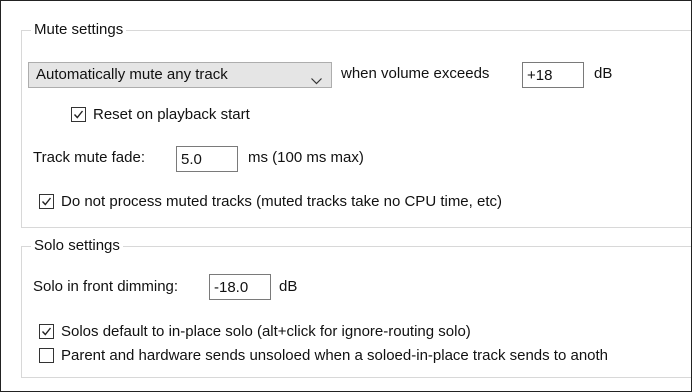 Image resolution: width=692 pixels, height=392 pixels. I want to click on parent-hardware-sends-checkbox, so click(46, 355).